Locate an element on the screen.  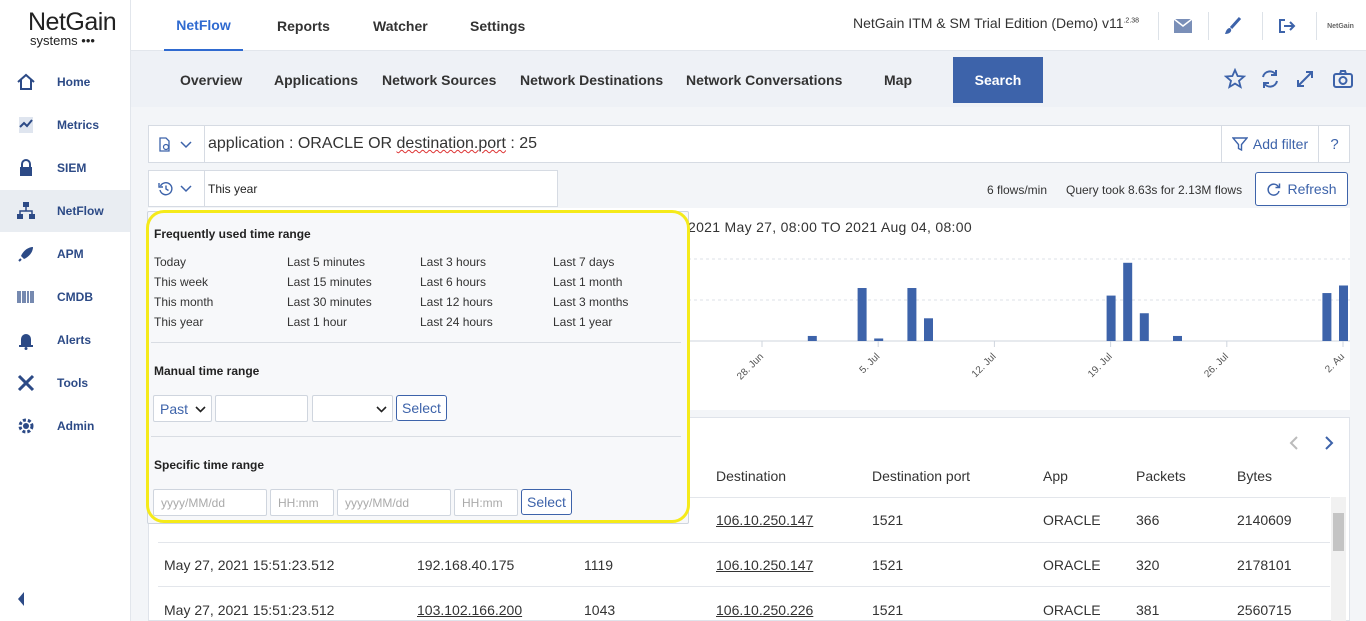
start-time-input: HH:mm is located at coordinates (302, 502).